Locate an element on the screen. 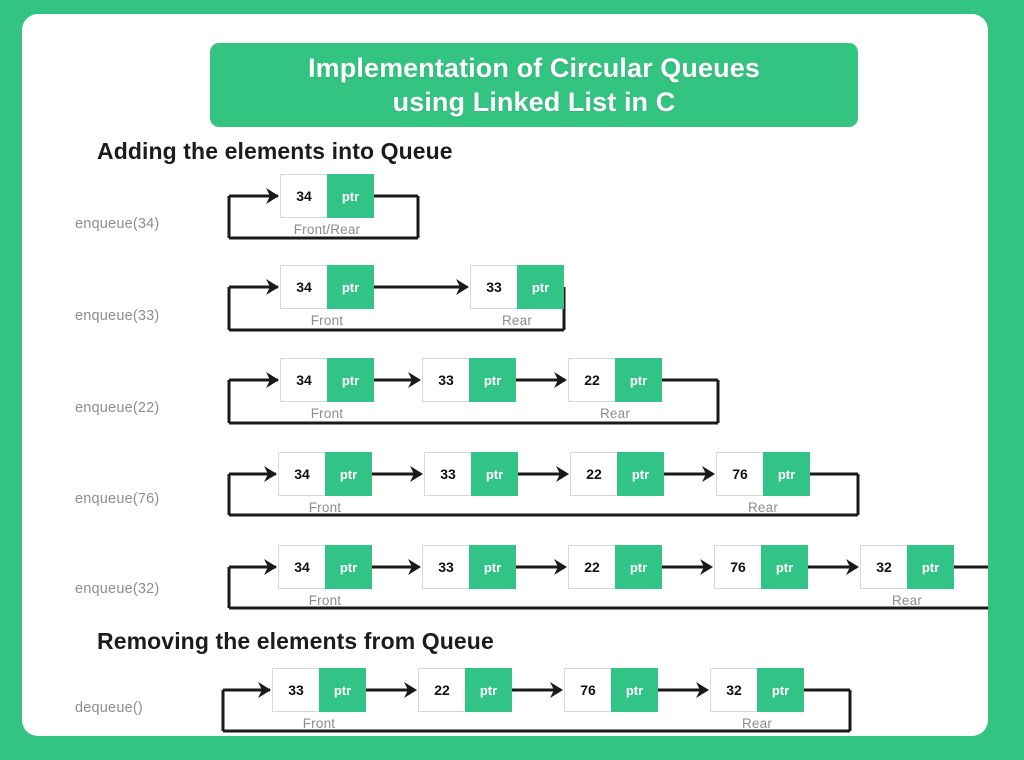 The height and width of the screenshot is (760, 1024). operation-label: enqueue(33) is located at coordinates (117, 316).